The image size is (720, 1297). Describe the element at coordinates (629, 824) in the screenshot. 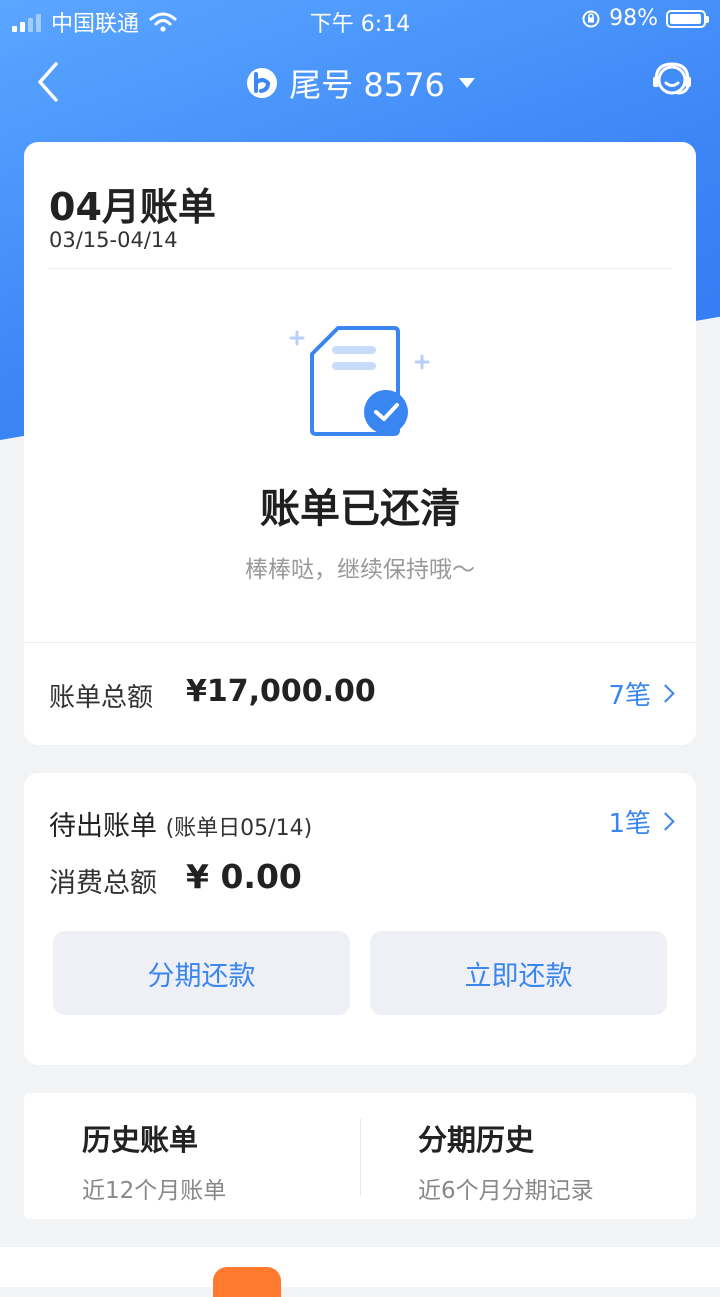

I see `pending-count-label: 1笔` at that location.